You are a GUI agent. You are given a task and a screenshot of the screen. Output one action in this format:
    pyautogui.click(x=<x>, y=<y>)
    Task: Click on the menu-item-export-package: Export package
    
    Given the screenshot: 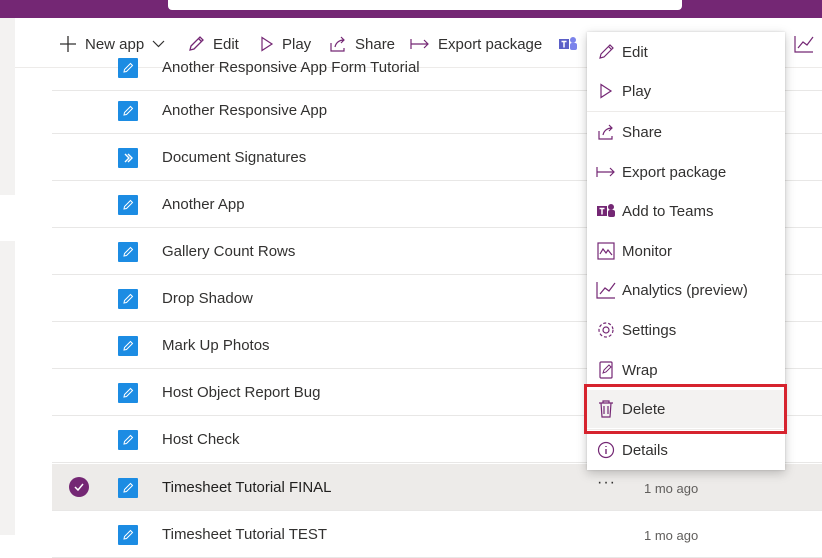 What is the action you would take?
    pyautogui.click(x=686, y=172)
    